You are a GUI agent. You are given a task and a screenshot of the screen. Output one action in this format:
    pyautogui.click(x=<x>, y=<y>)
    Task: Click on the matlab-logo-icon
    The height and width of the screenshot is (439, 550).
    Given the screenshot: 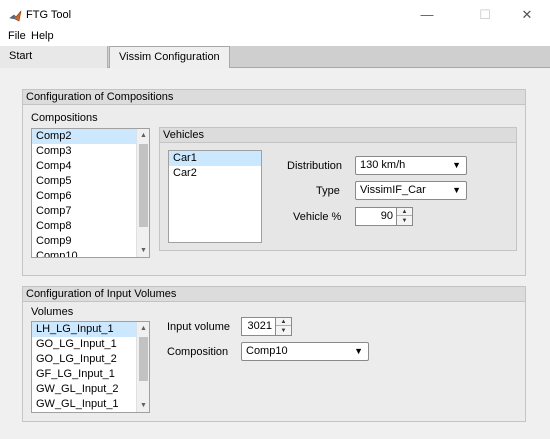 What is the action you would take?
    pyautogui.click(x=15, y=16)
    